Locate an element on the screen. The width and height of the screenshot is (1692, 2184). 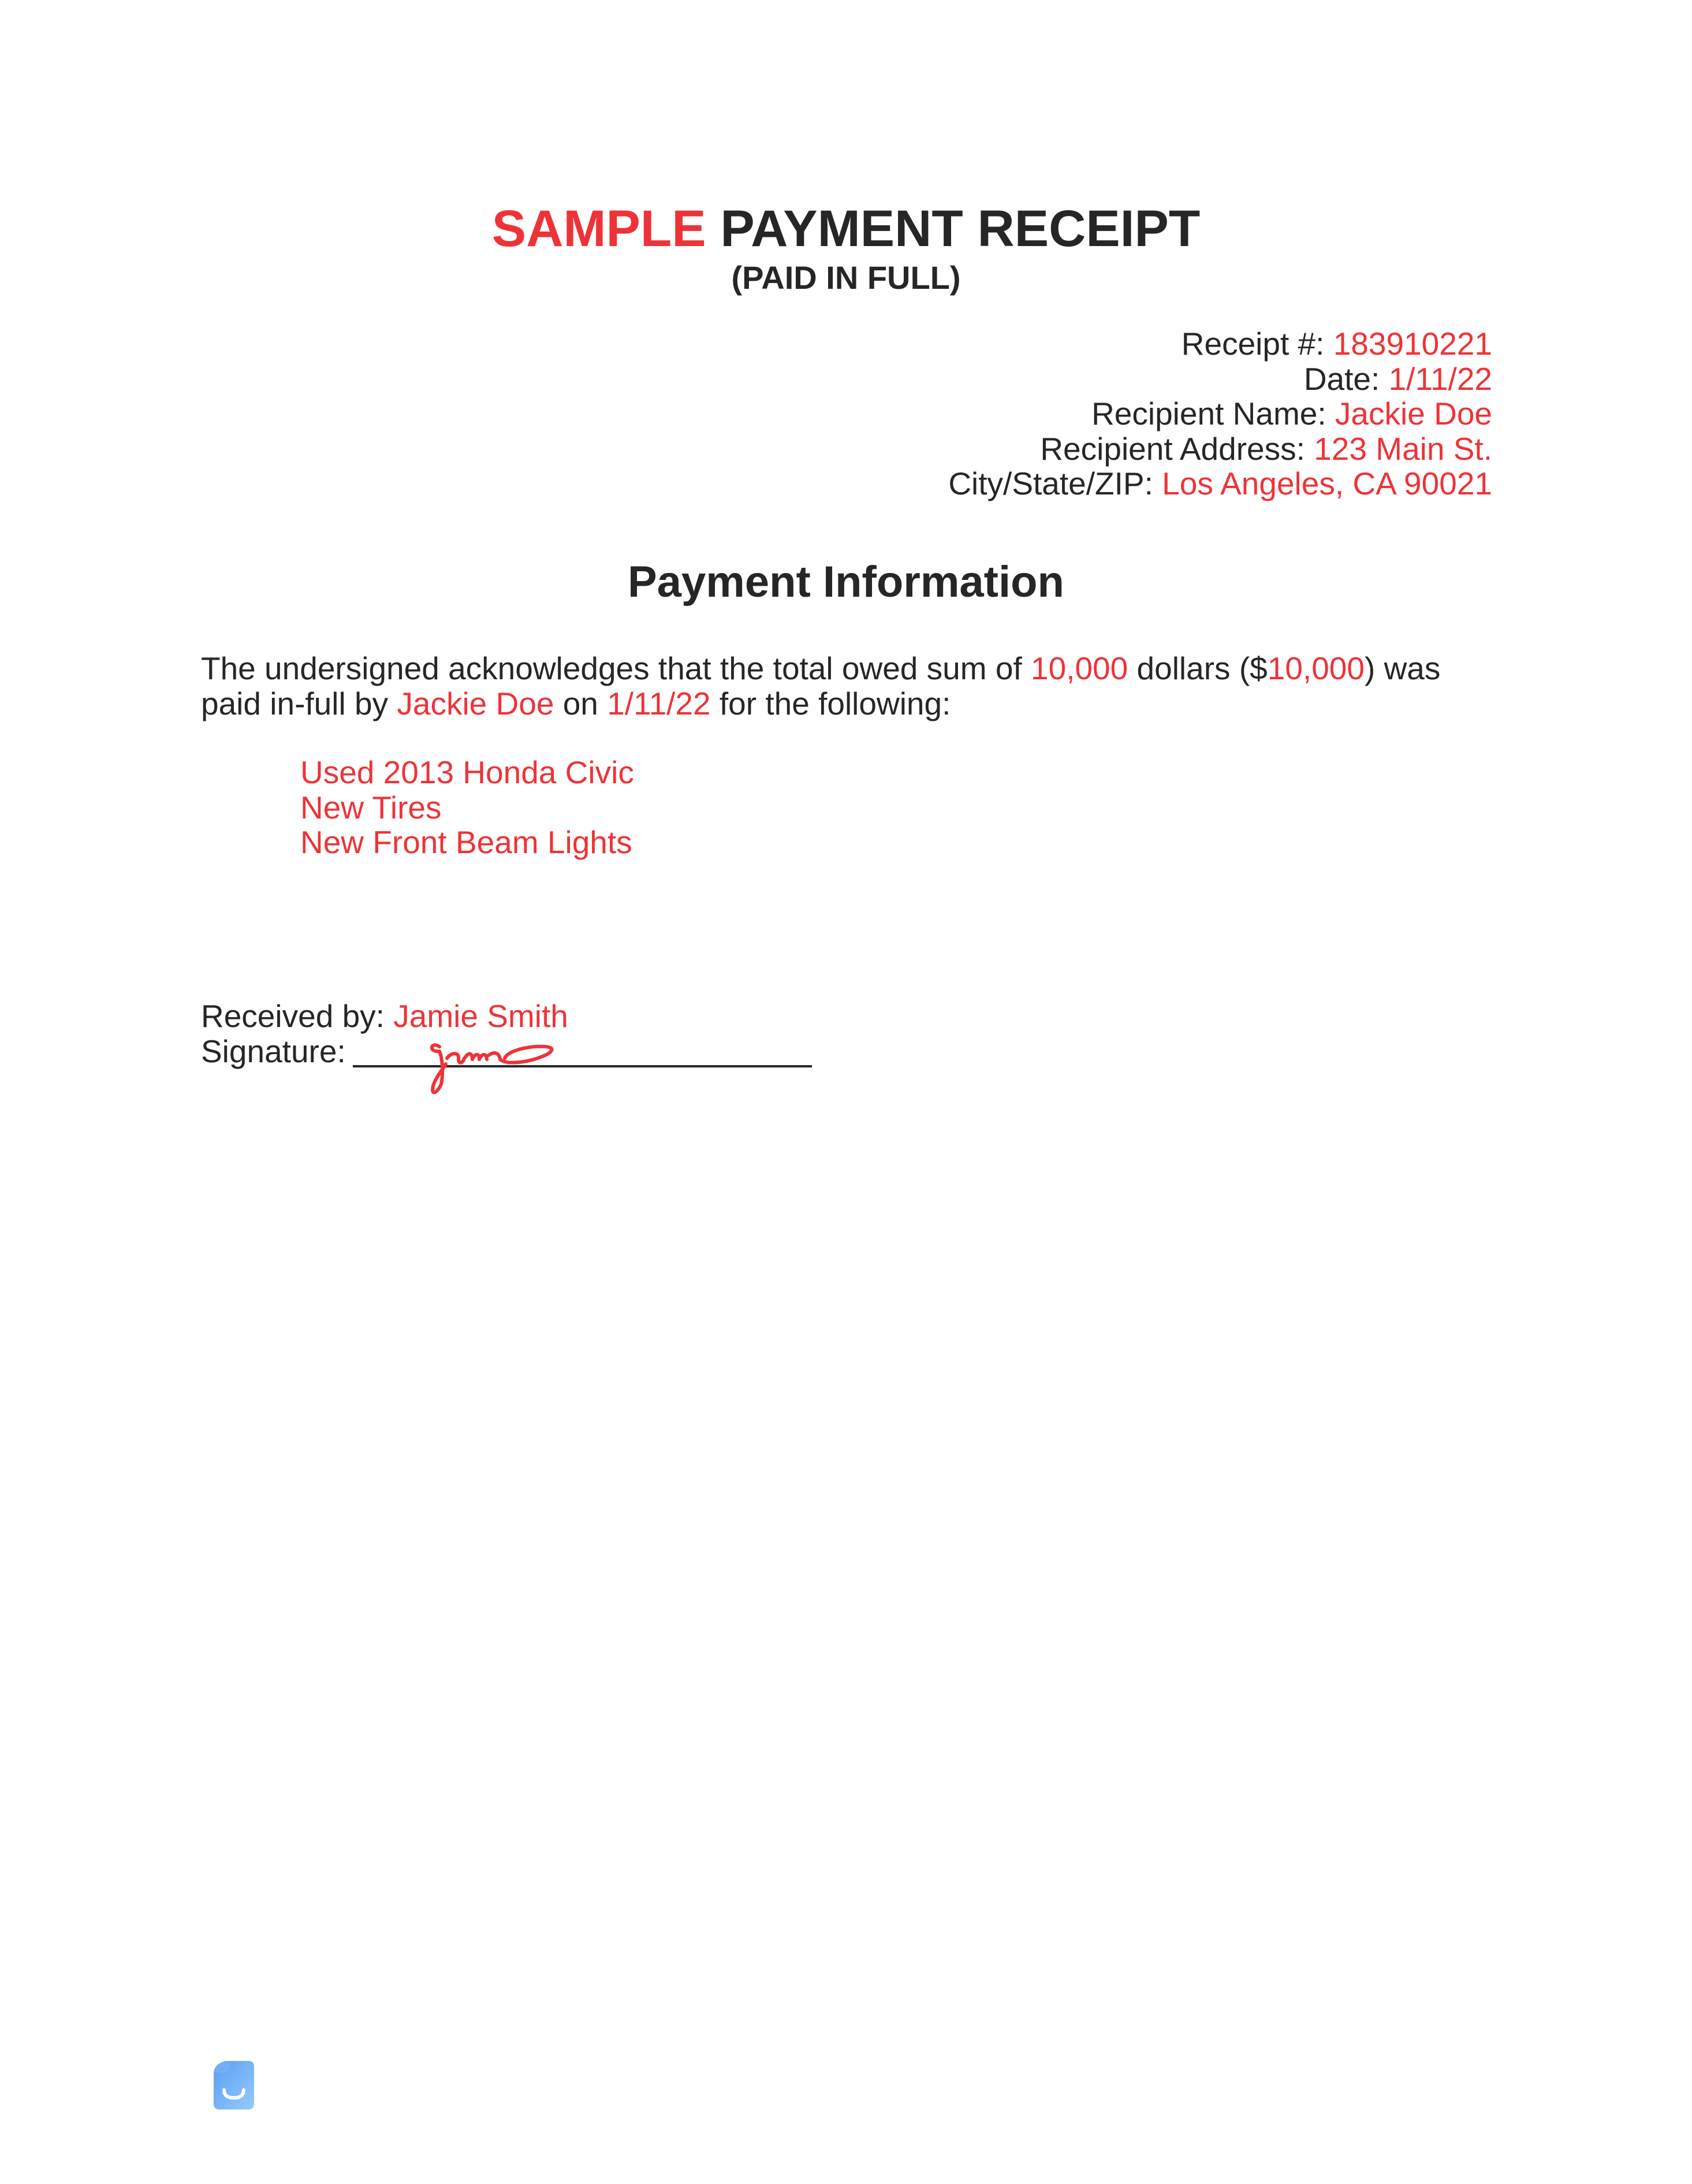
payer-name: Jackie Doe is located at coordinates (475, 703).